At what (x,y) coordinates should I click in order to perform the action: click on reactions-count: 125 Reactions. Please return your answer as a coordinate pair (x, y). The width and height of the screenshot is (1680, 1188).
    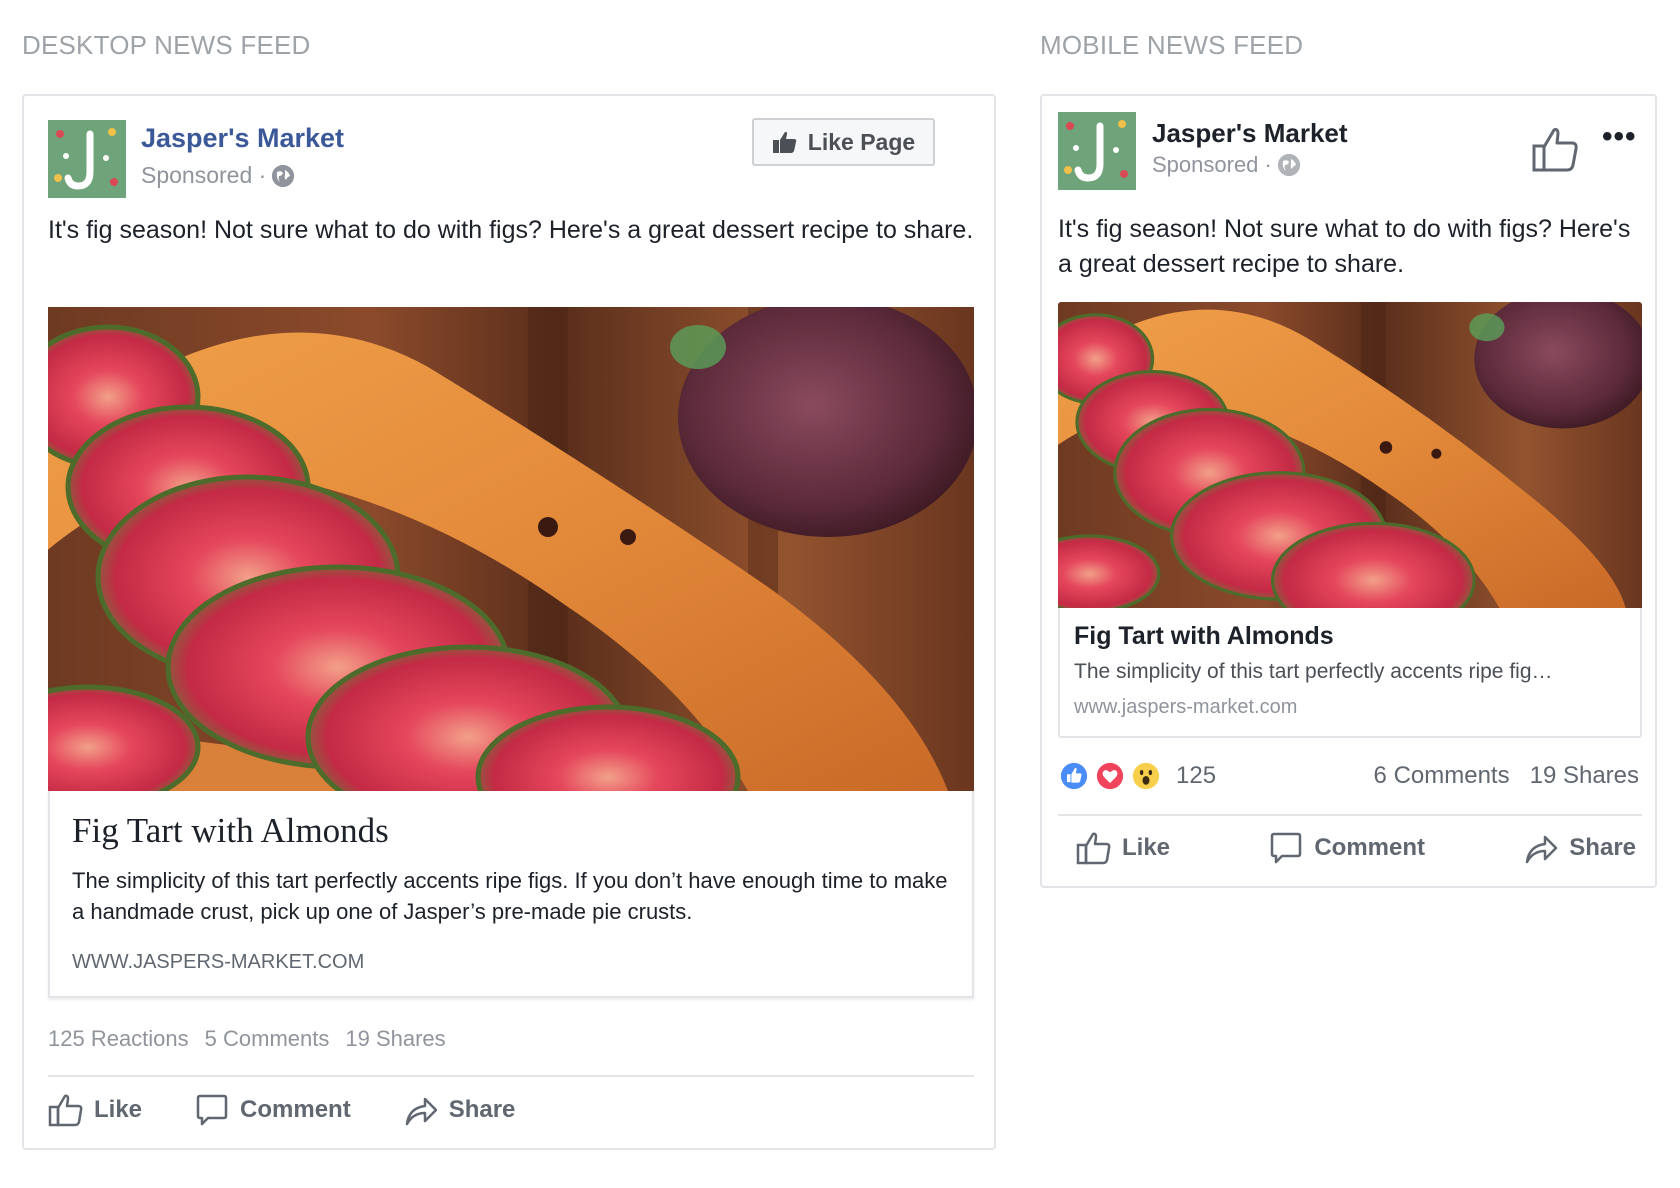
    Looking at the image, I should click on (118, 1039).